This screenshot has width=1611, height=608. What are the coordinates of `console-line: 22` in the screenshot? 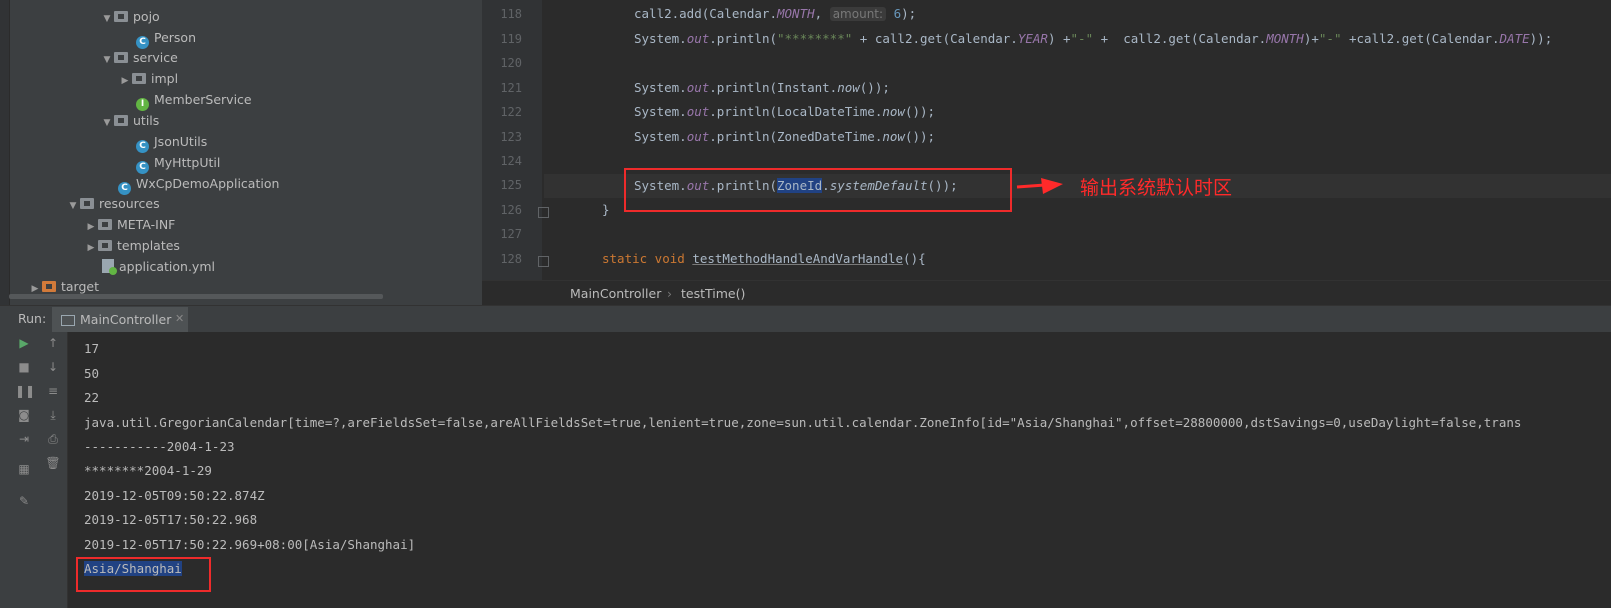 It's located at (92, 397).